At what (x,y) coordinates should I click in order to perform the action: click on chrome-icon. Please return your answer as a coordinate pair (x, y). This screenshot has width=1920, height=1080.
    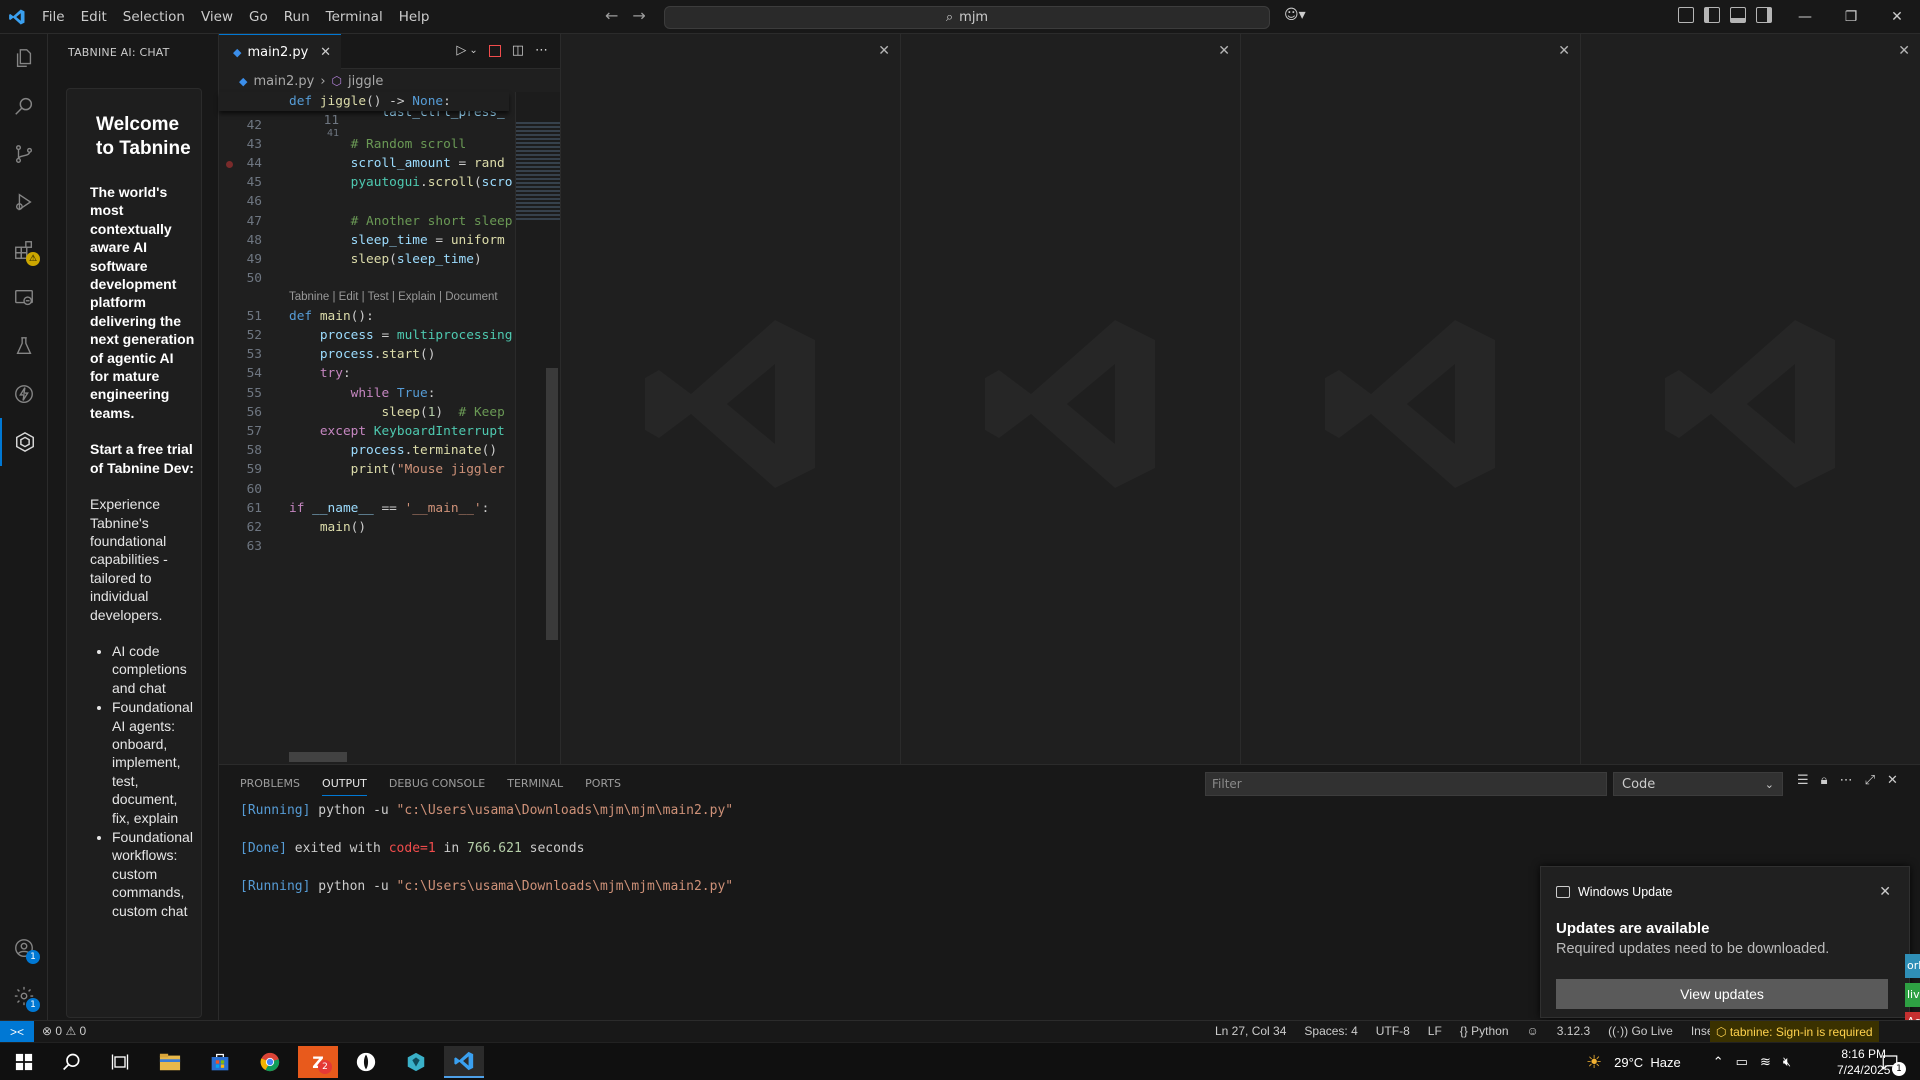
    Looking at the image, I should click on (270, 1062).